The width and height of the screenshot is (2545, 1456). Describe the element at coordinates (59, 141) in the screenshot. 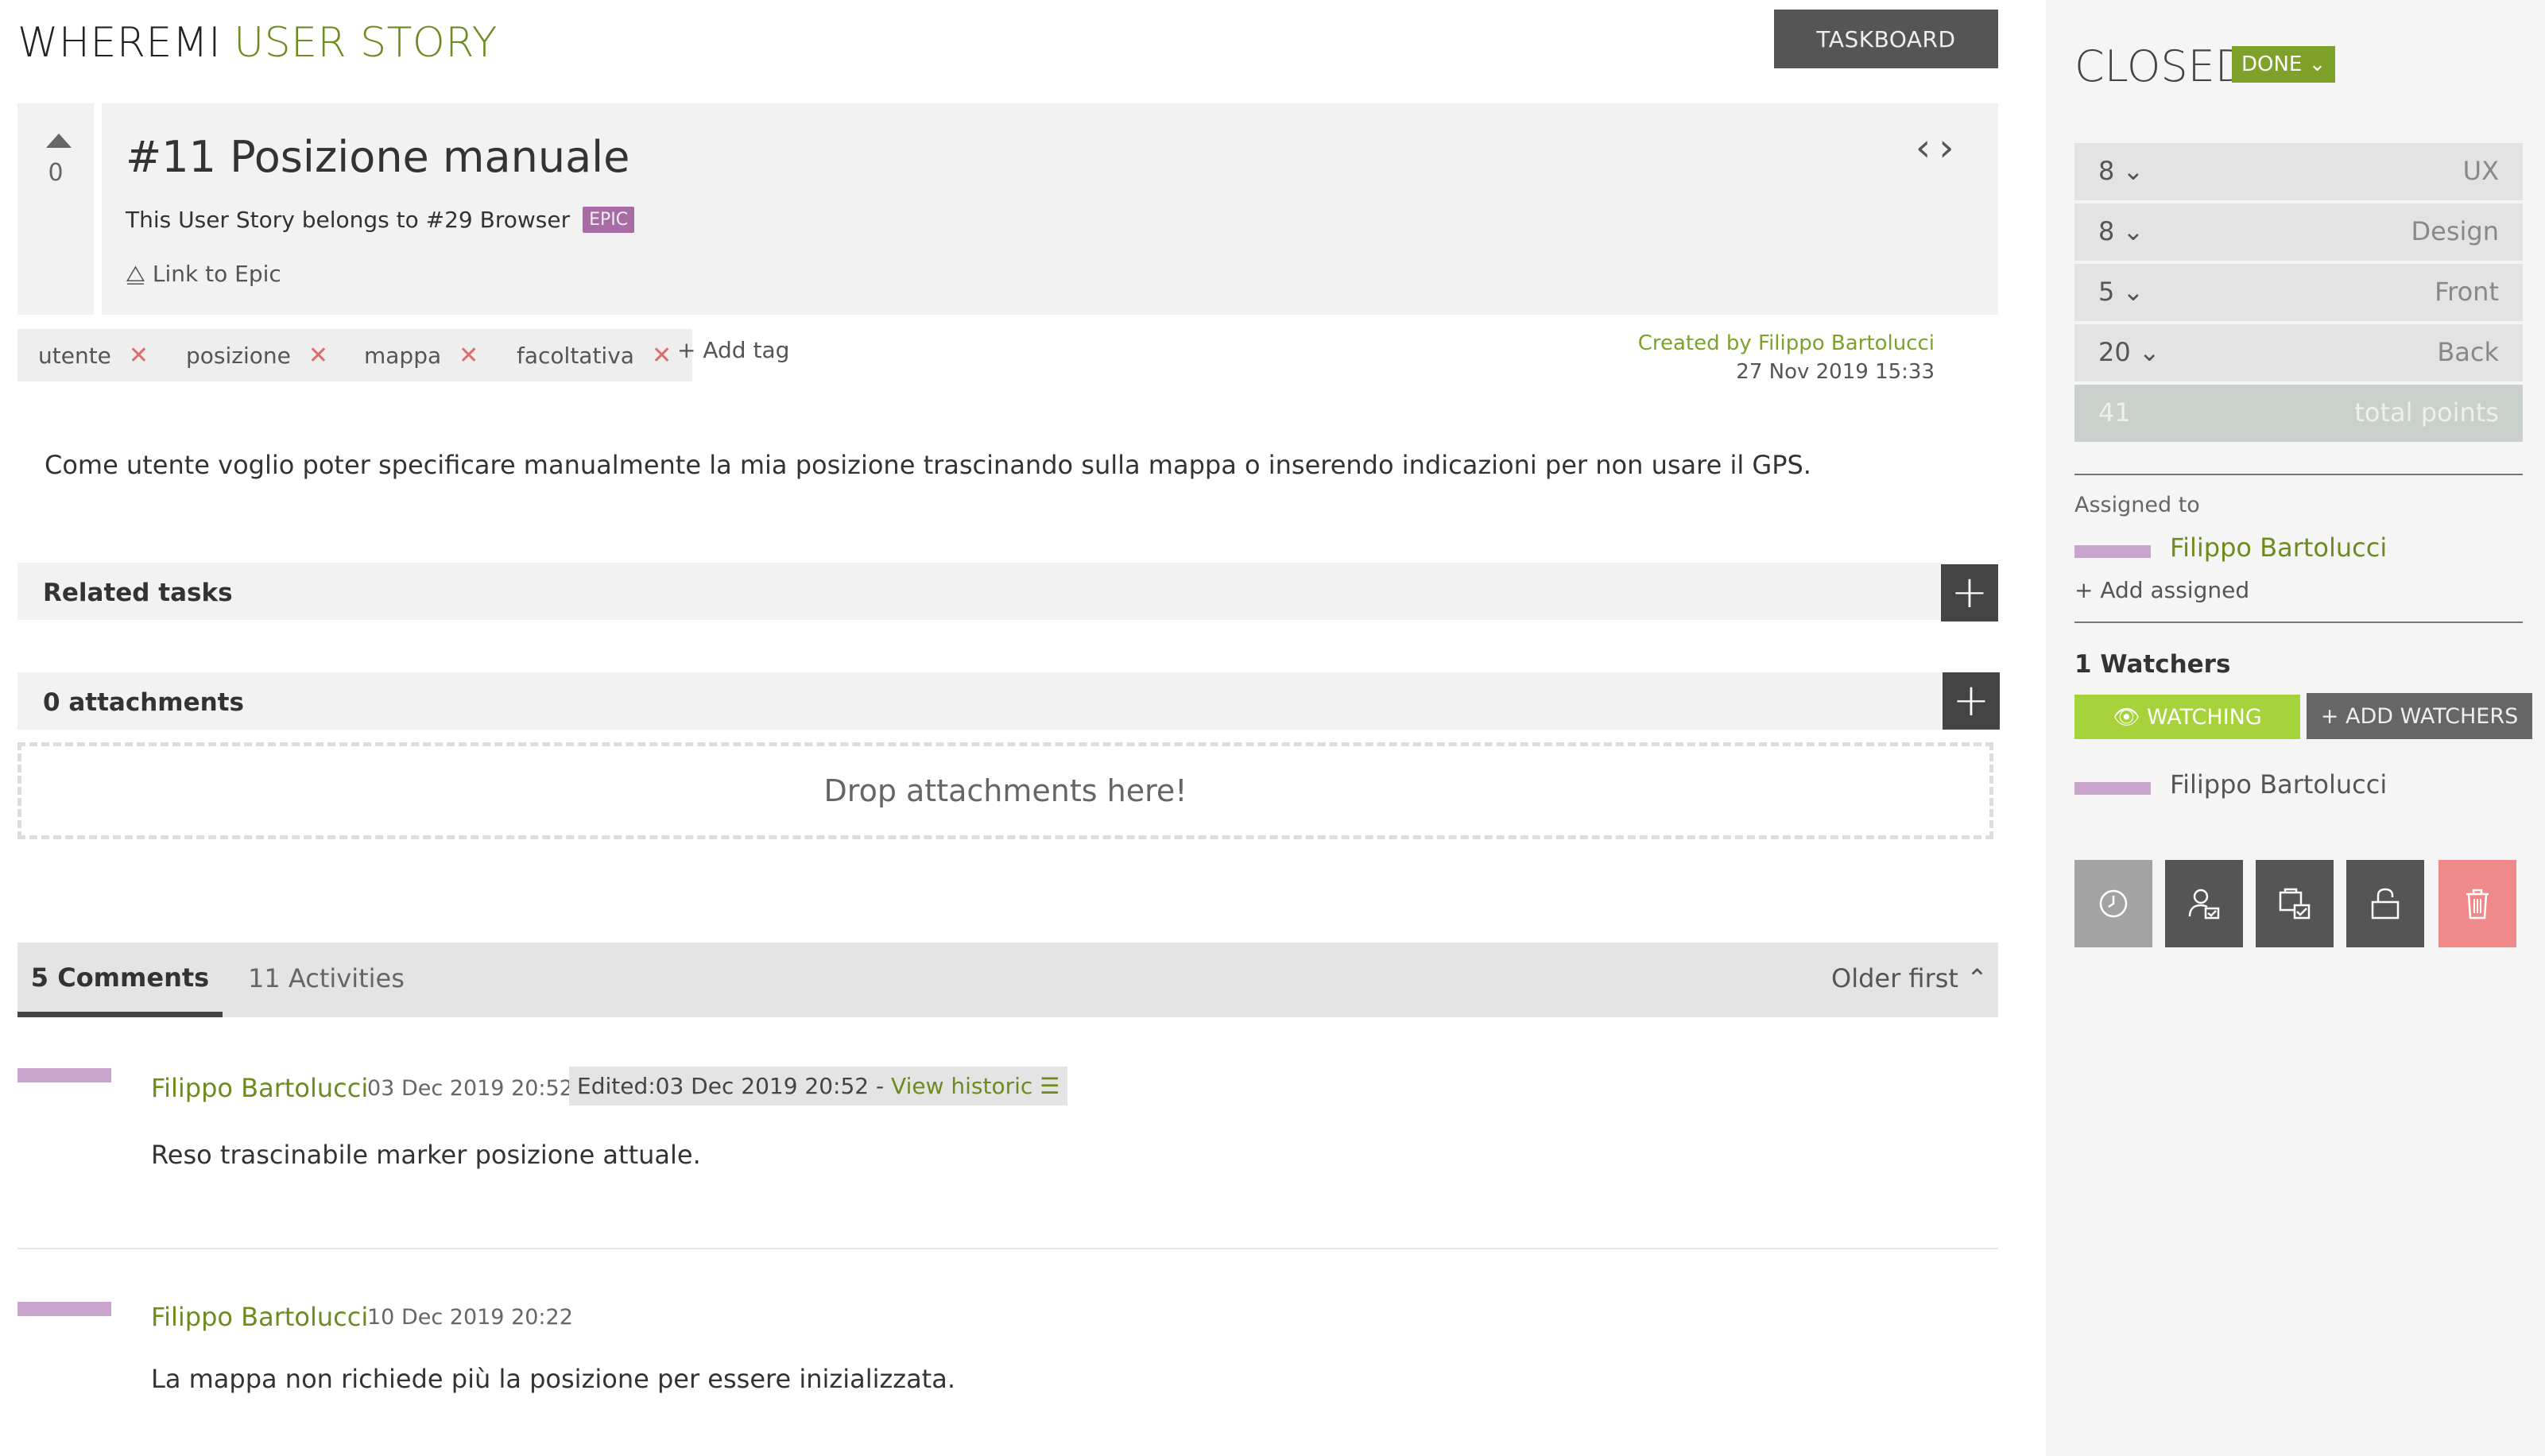

I see `upvote-arrow-icon` at that location.